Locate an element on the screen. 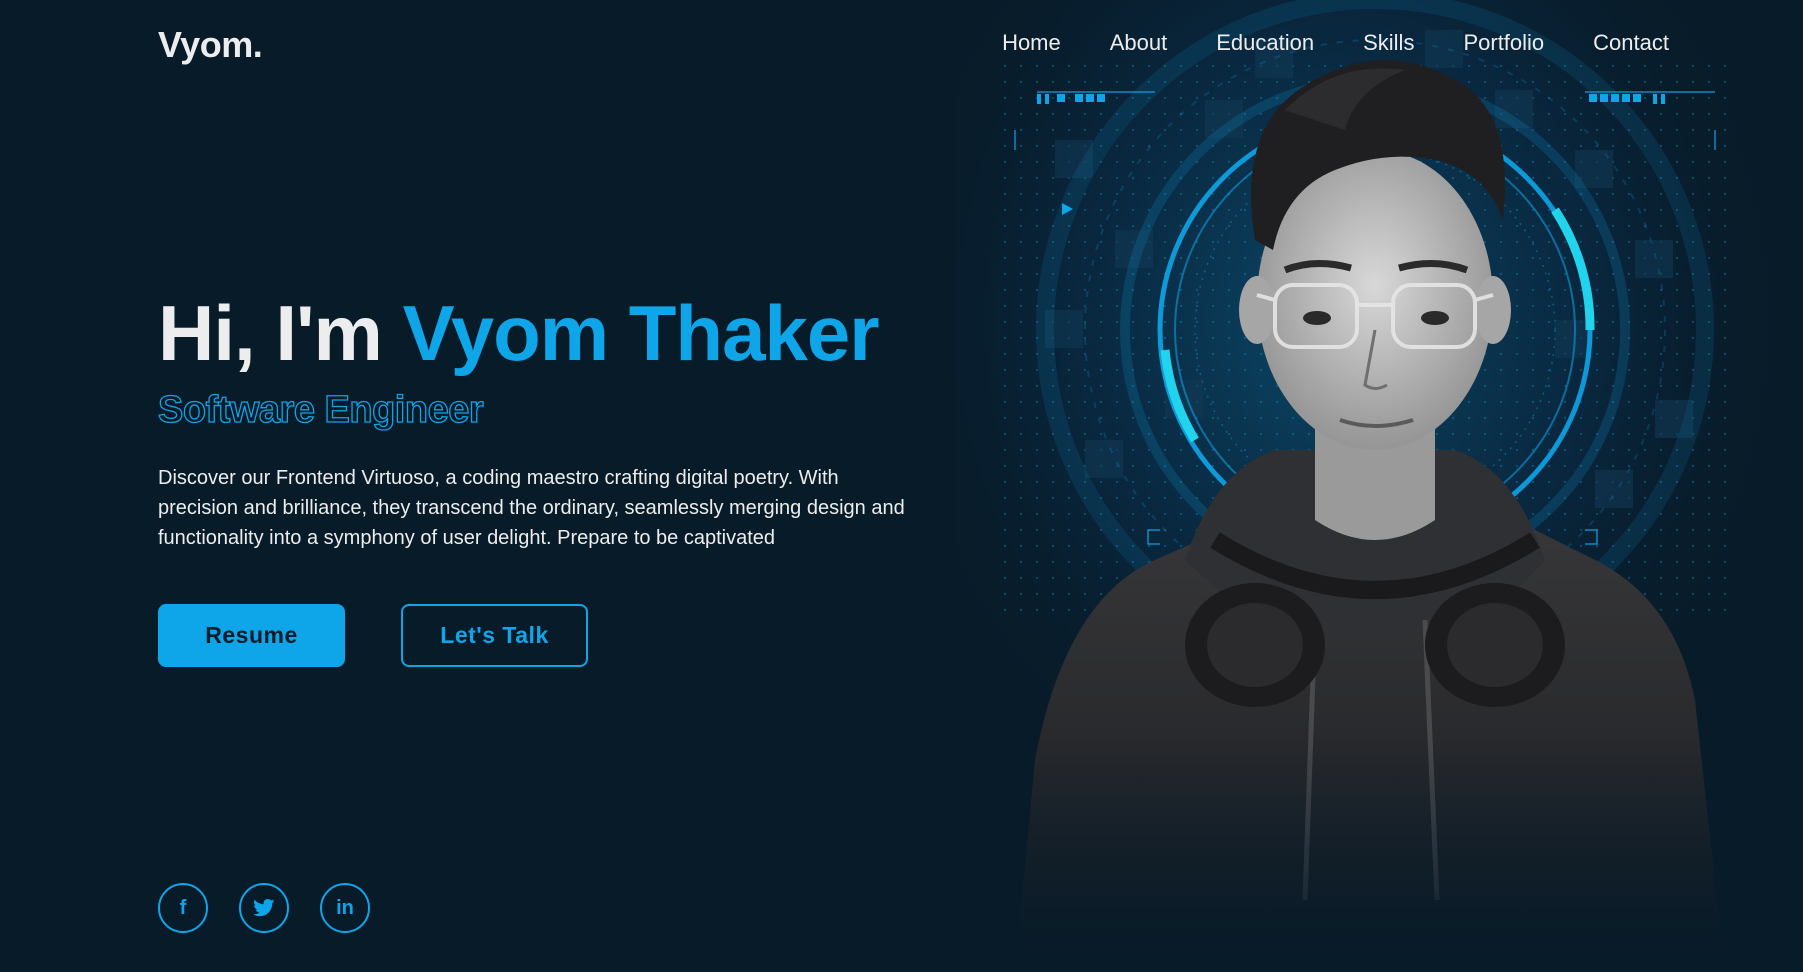  linkedin-icon: in is located at coordinates (345, 907).